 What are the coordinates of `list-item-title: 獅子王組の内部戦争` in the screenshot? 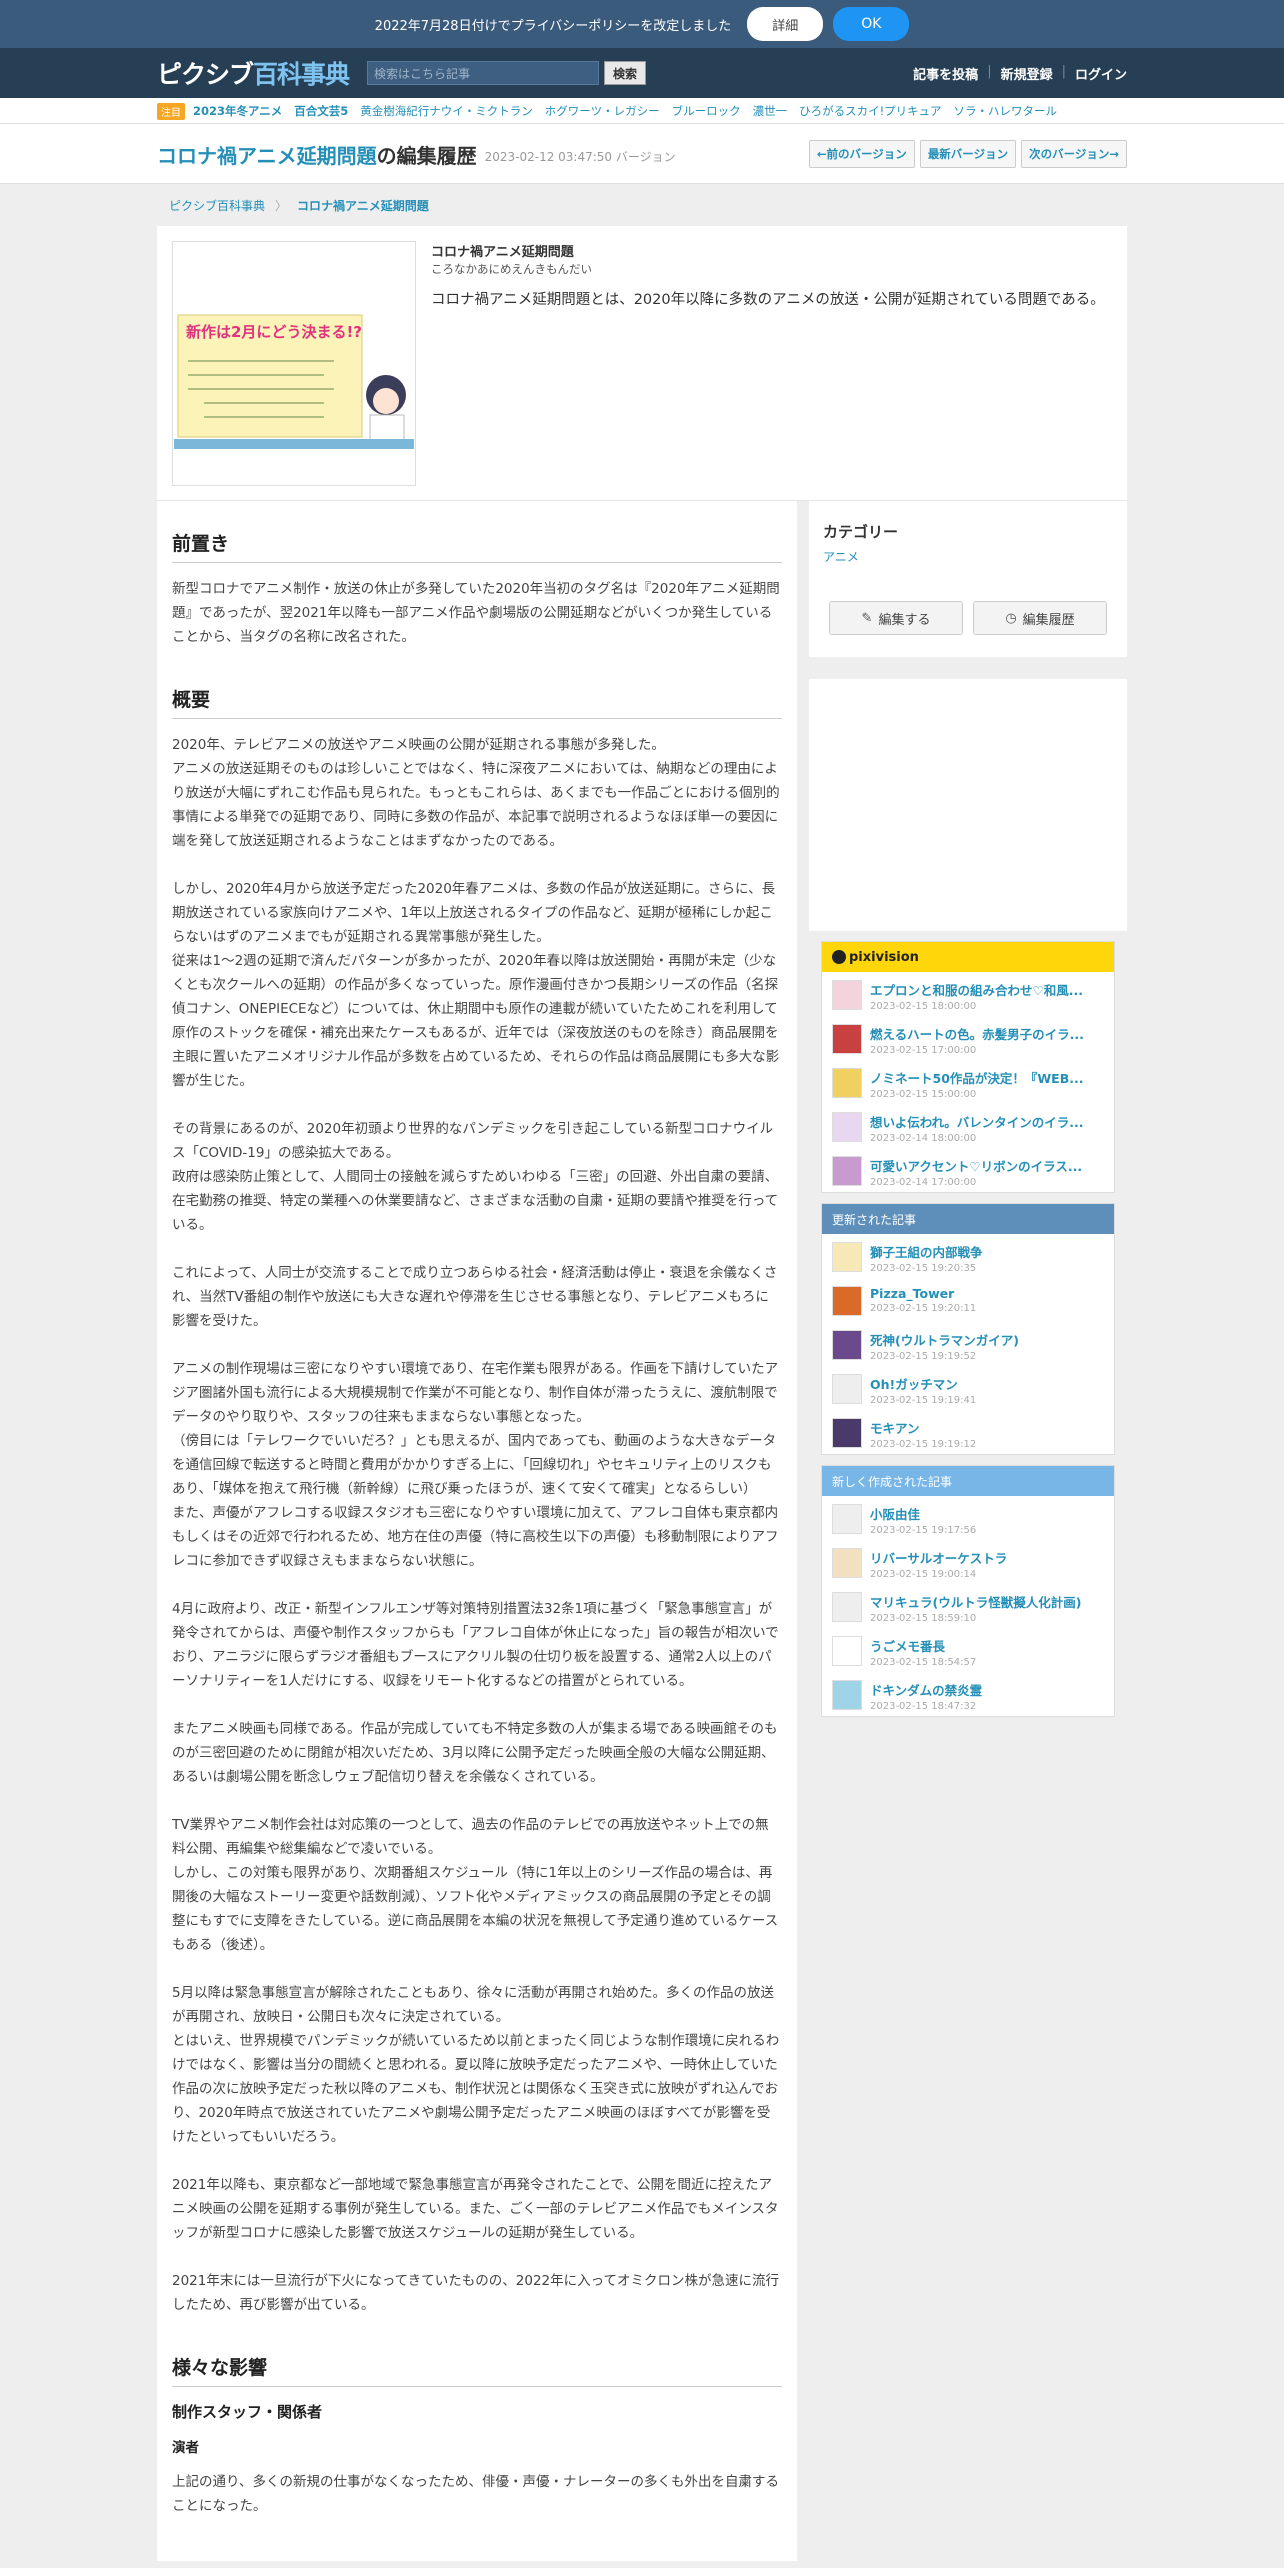 It's located at (987, 1251).